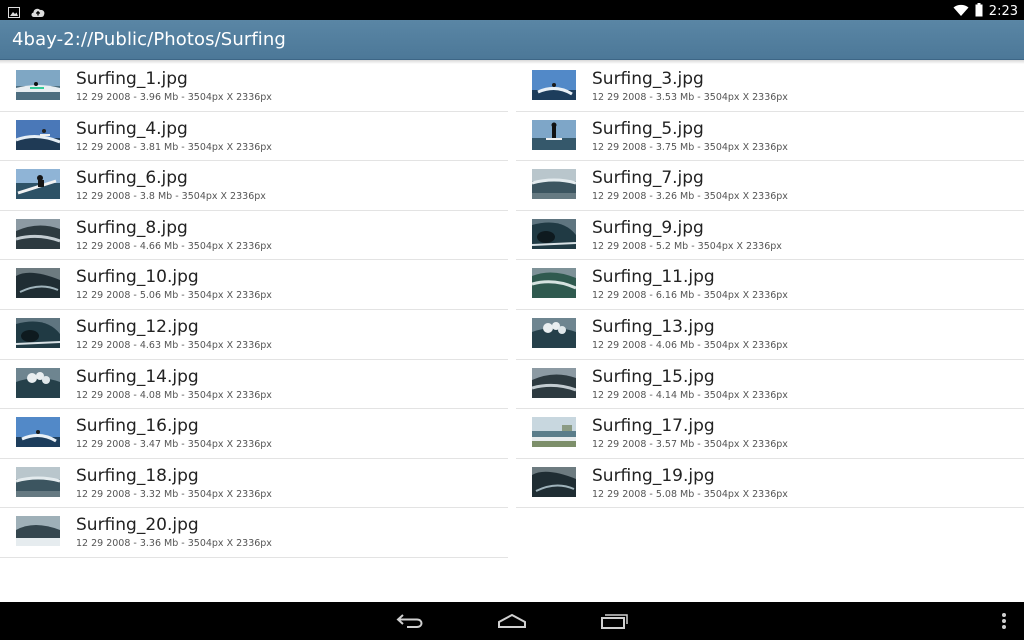  I want to click on file-details: 12 29 2008 - 6.16 Mb - 3504px X 2336px, so click(690, 296).